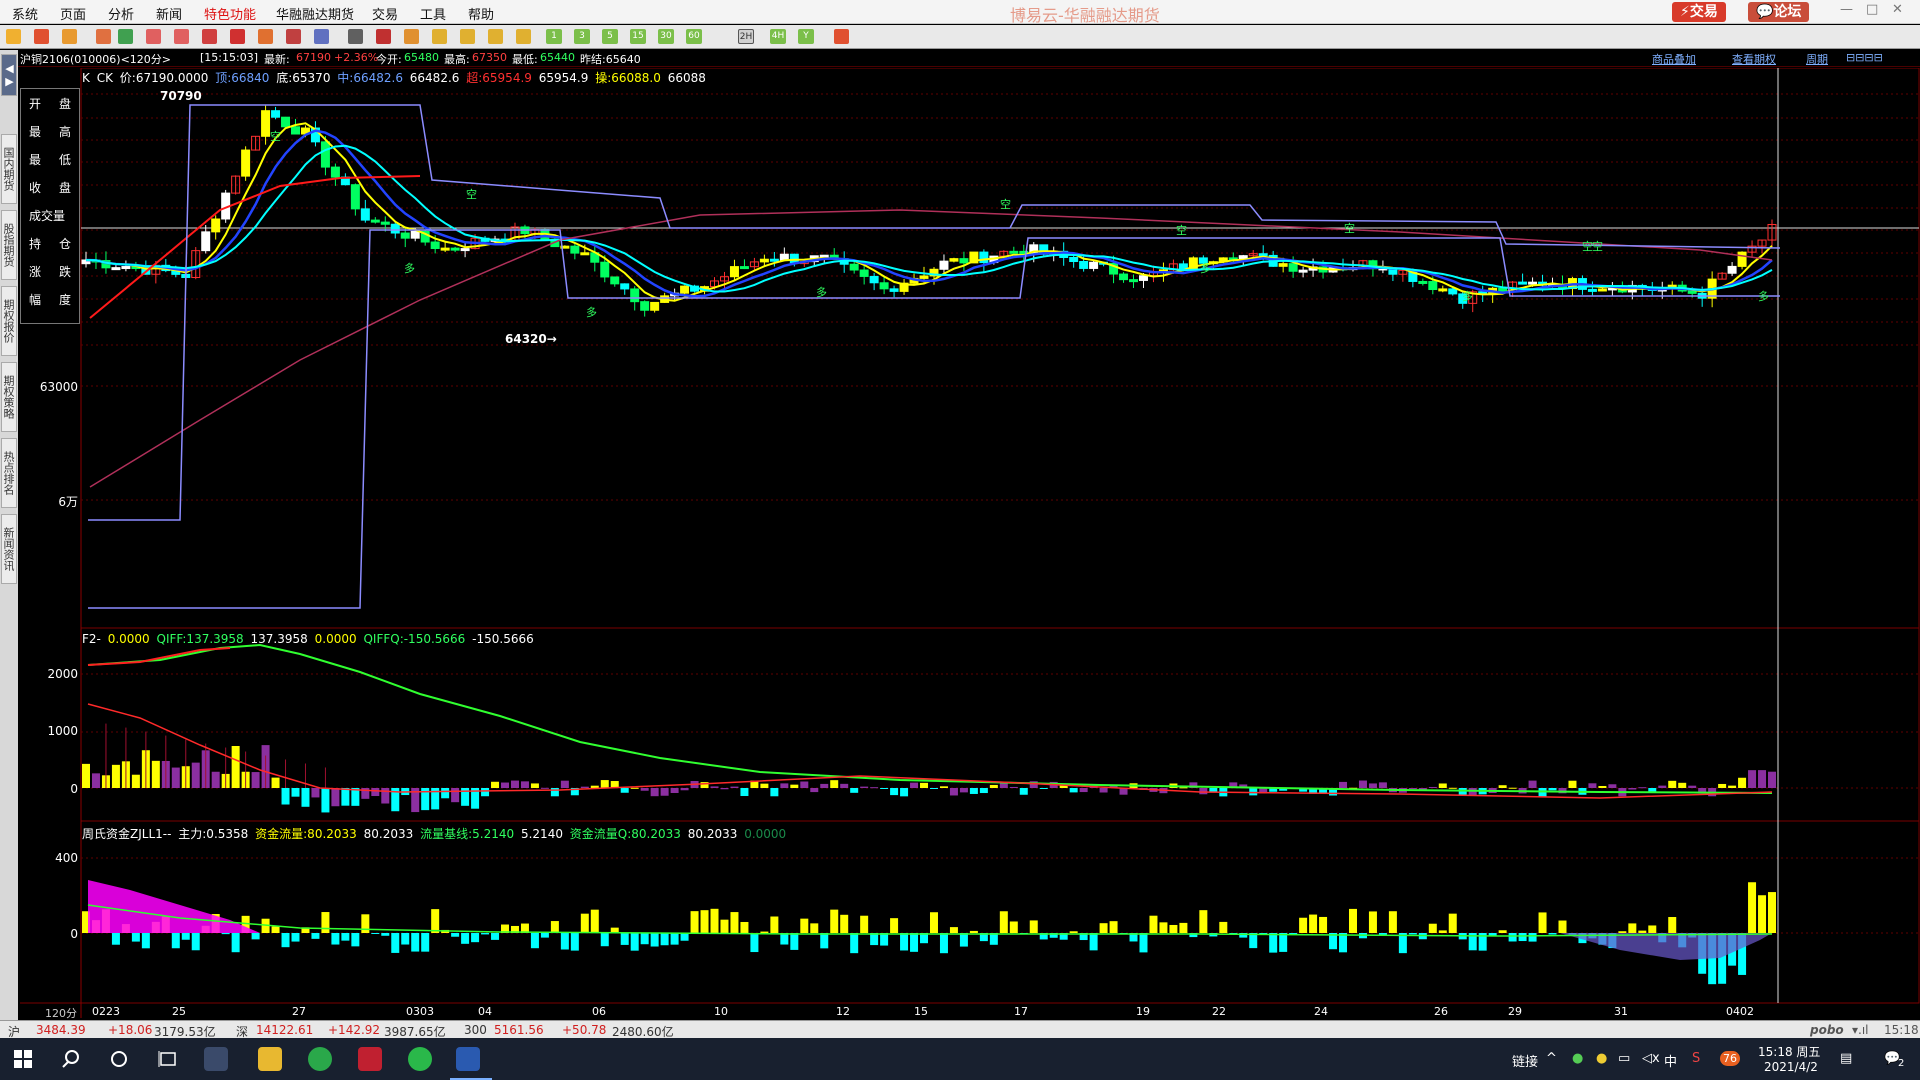  What do you see at coordinates (315, 13) in the screenshot?
I see `menu-broker: 华融融达期货` at bounding box center [315, 13].